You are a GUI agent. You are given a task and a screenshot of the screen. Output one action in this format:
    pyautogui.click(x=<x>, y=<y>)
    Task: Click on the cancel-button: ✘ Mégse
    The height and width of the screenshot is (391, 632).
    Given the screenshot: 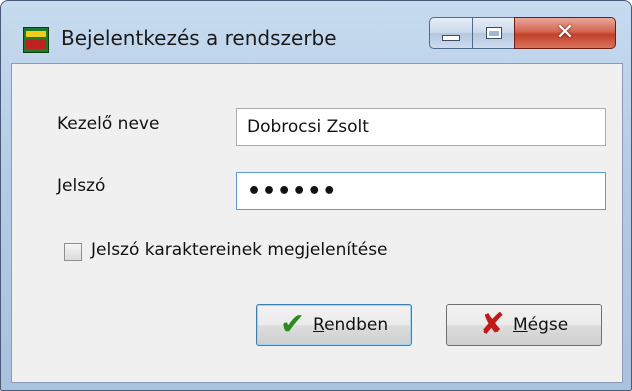 What is the action you would take?
    pyautogui.click(x=524, y=325)
    